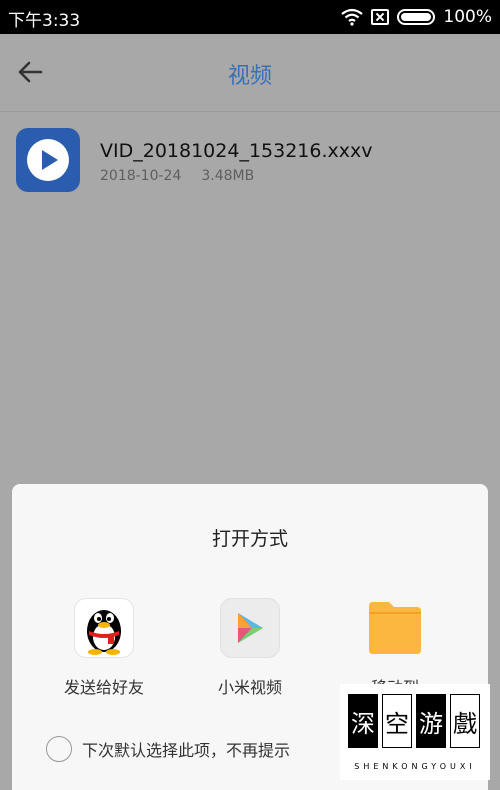 The height and width of the screenshot is (790, 500). What do you see at coordinates (250, 17) in the screenshot?
I see `status-bar: 下午3:33 100%` at bounding box center [250, 17].